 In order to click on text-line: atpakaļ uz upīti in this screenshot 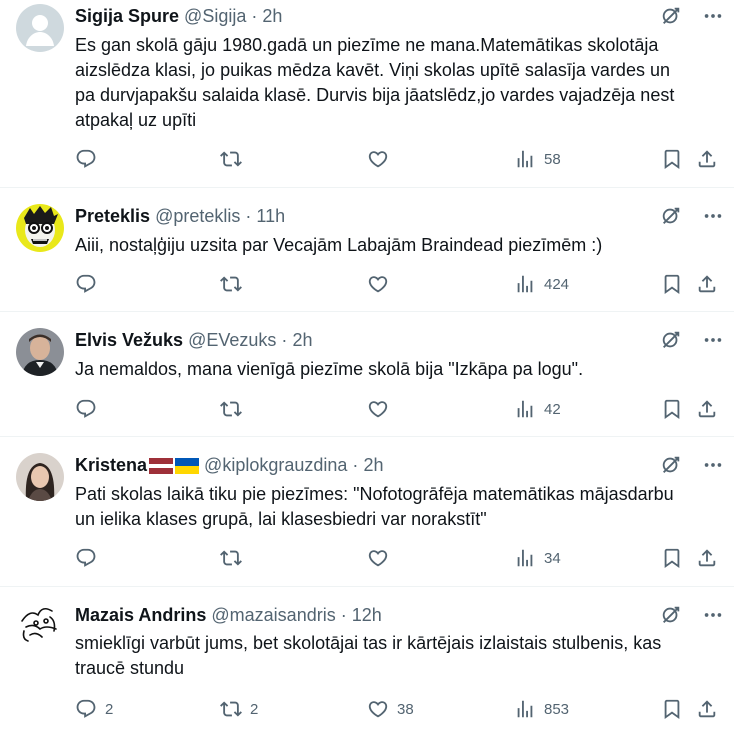, I will do `click(136, 120)`.